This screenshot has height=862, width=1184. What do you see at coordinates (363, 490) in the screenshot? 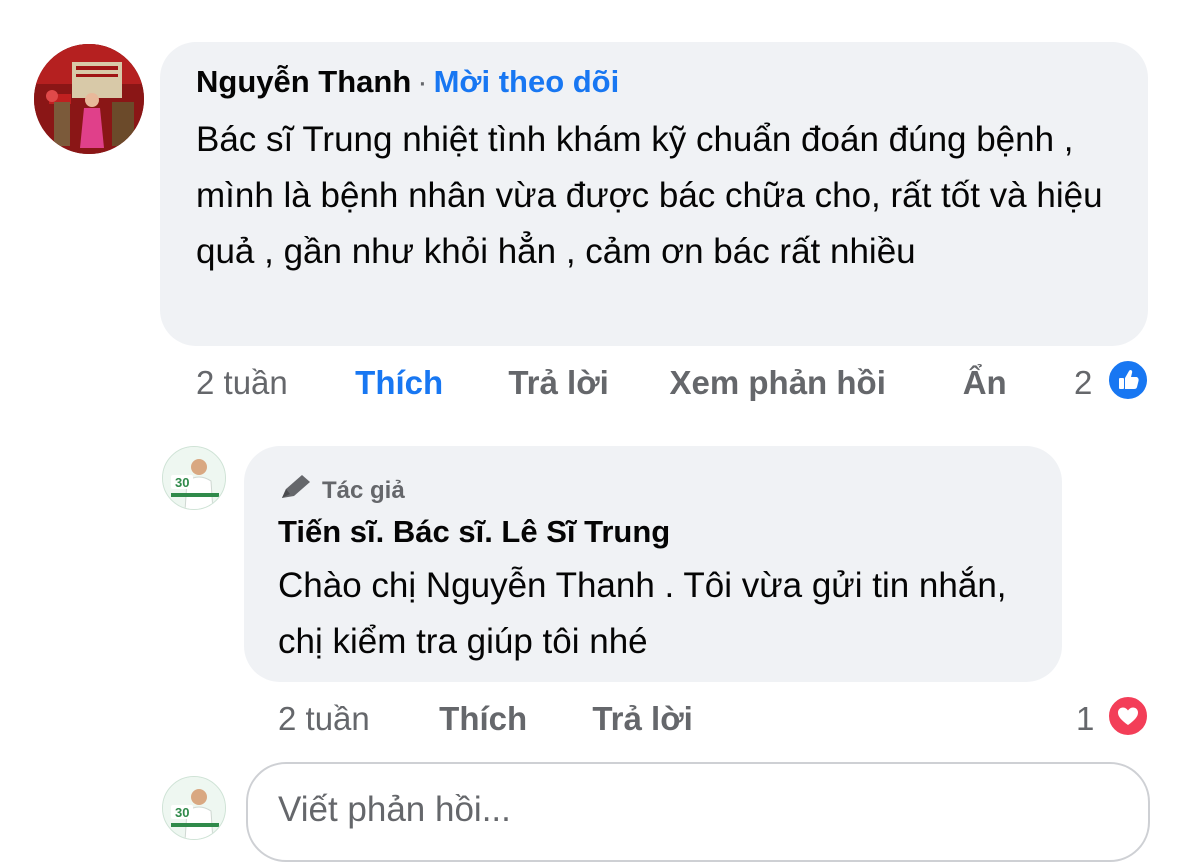
I see `author-badge-label: Tác giả` at bounding box center [363, 490].